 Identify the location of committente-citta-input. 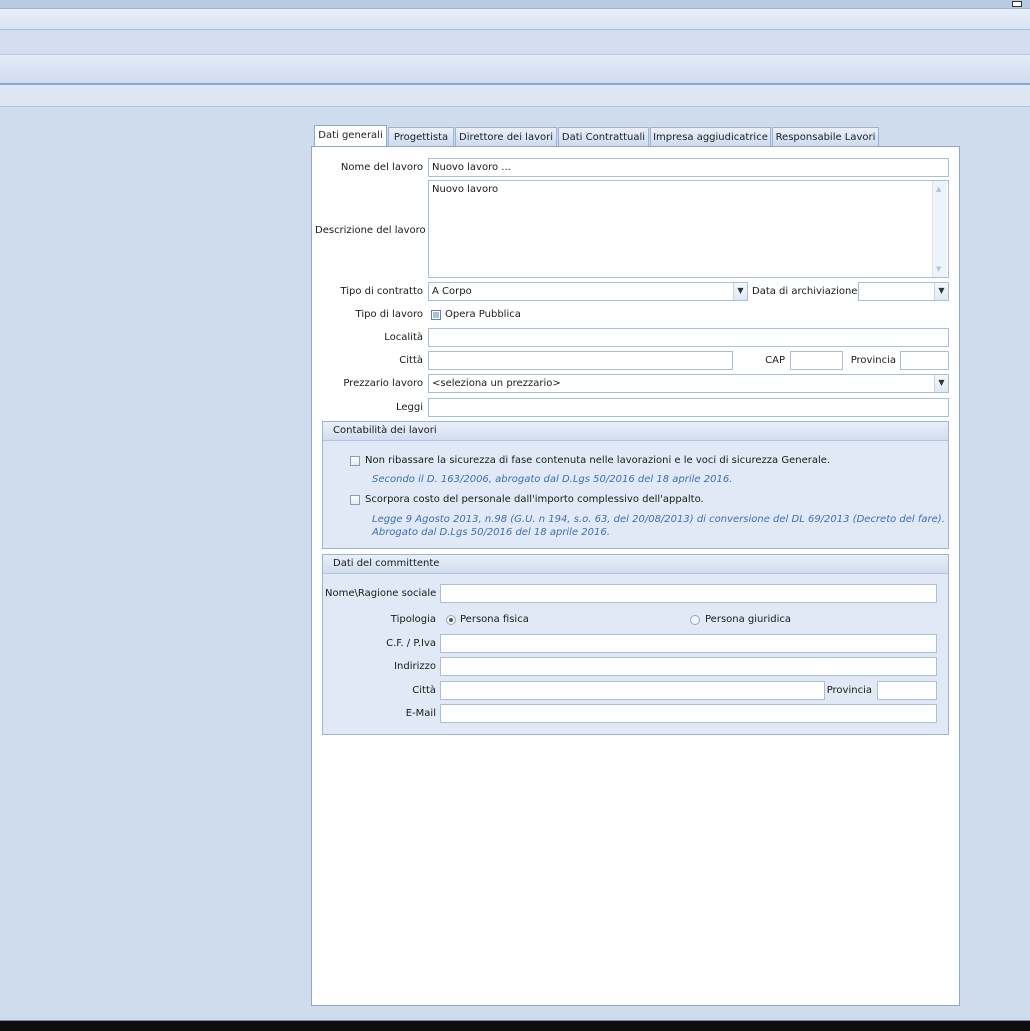
(632, 690).